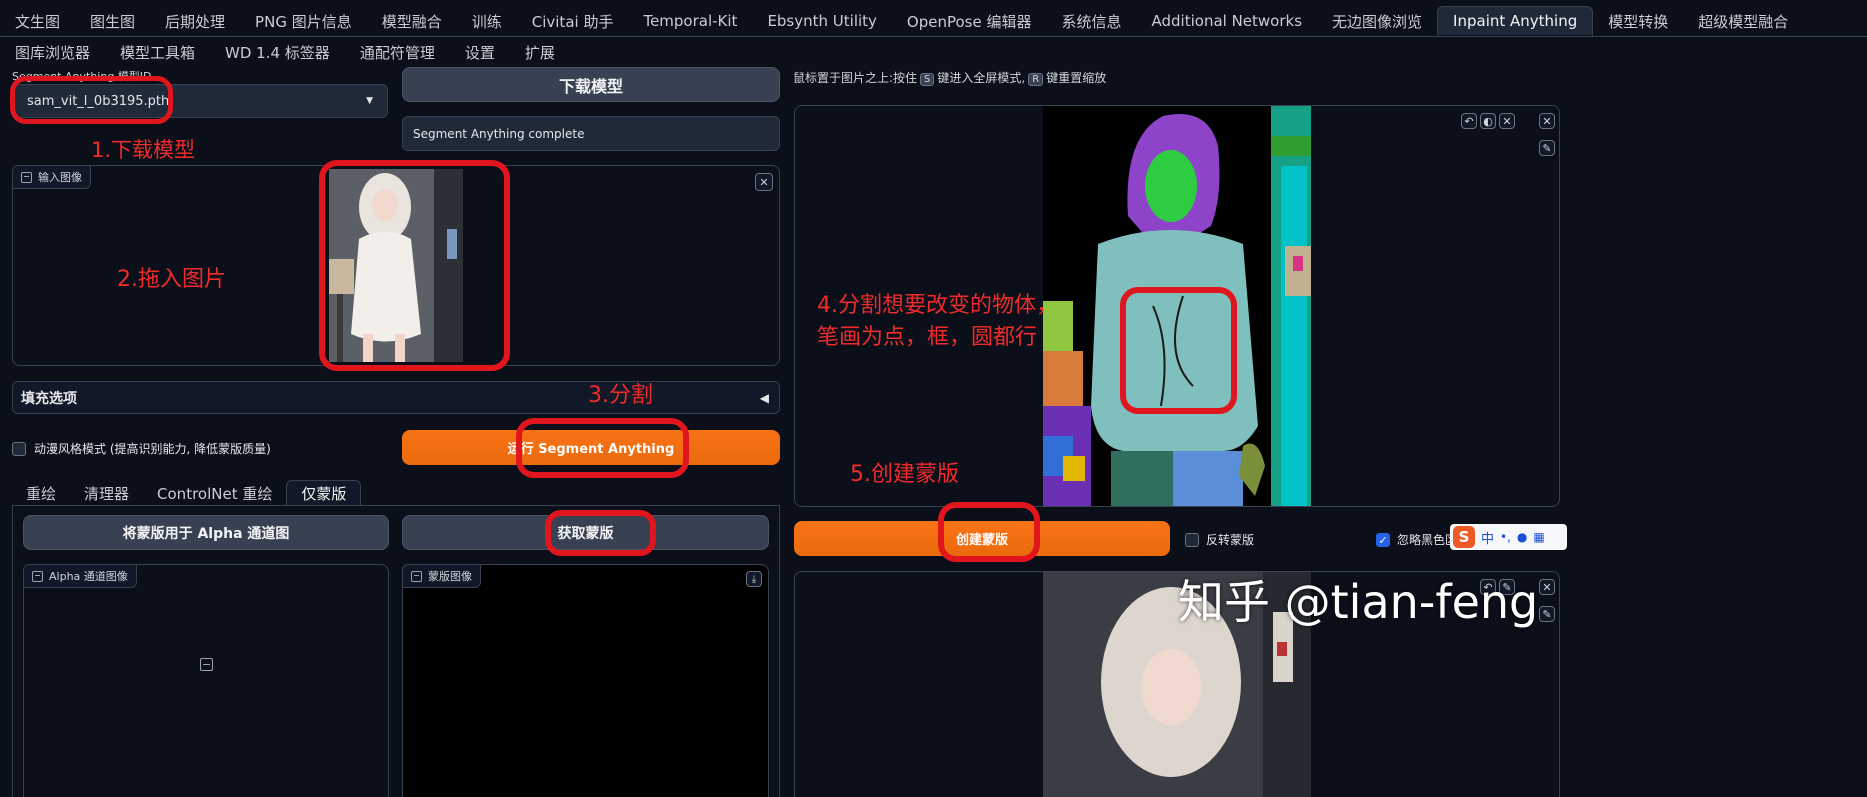  Describe the element at coordinates (1358, 602) in the screenshot. I see `watermark-text: 知乎 @tian-feng` at that location.